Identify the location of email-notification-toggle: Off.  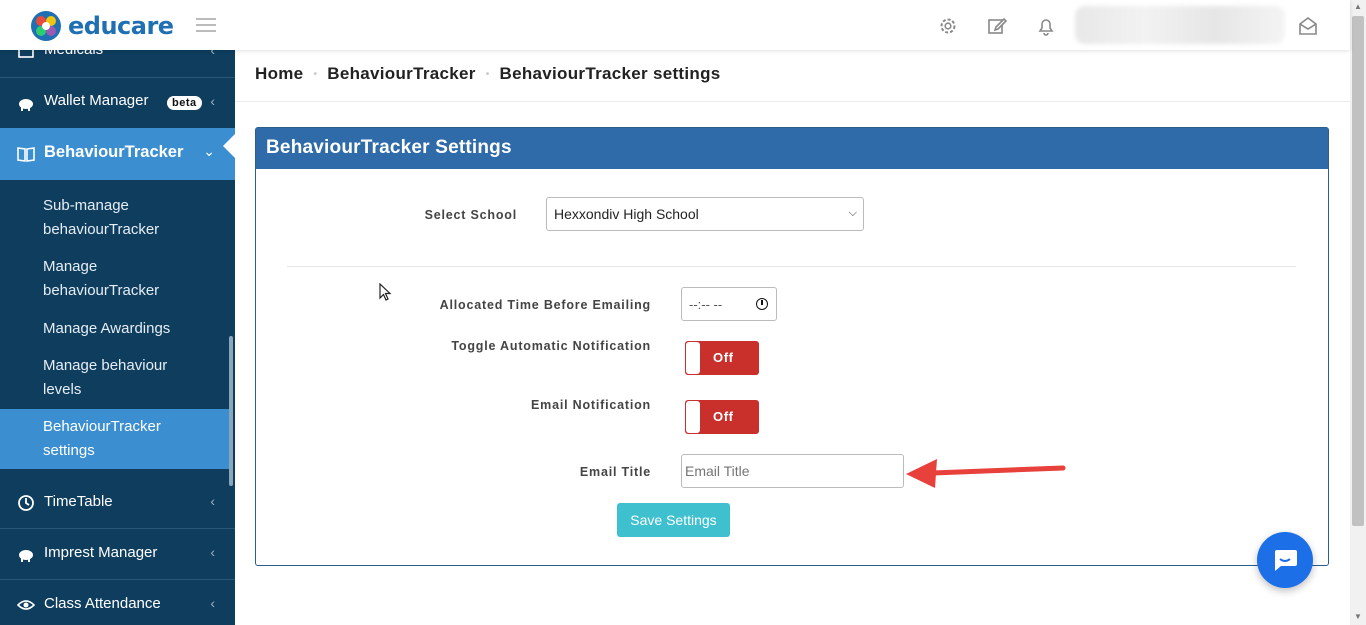
(722, 417).